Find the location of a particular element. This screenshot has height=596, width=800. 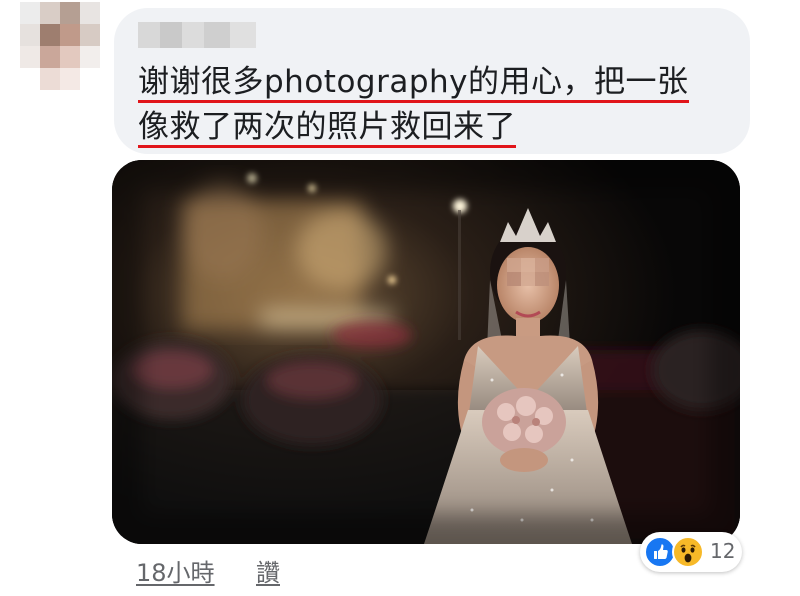

reactions-summary: 12 is located at coordinates (691, 552).